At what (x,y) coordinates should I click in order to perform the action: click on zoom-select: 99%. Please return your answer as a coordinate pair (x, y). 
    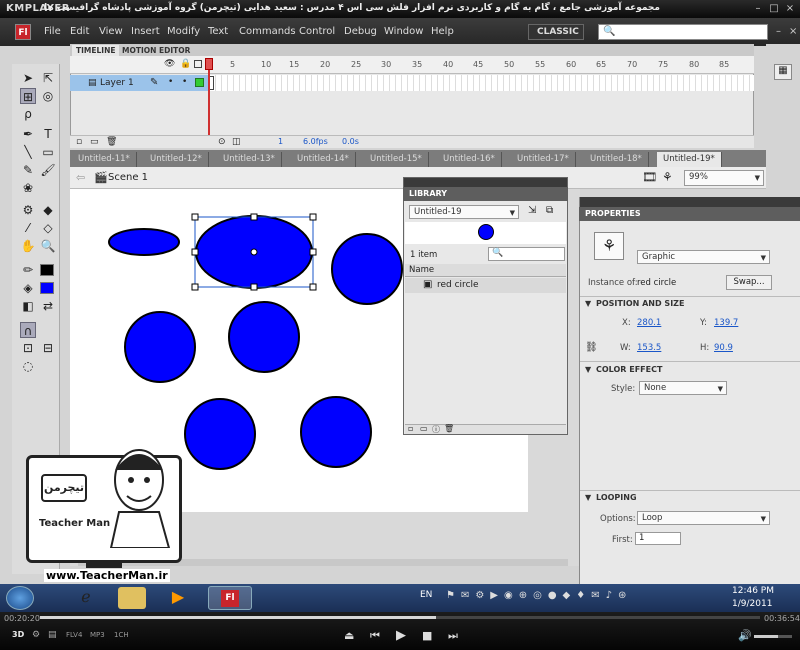
    Looking at the image, I should click on (724, 178).